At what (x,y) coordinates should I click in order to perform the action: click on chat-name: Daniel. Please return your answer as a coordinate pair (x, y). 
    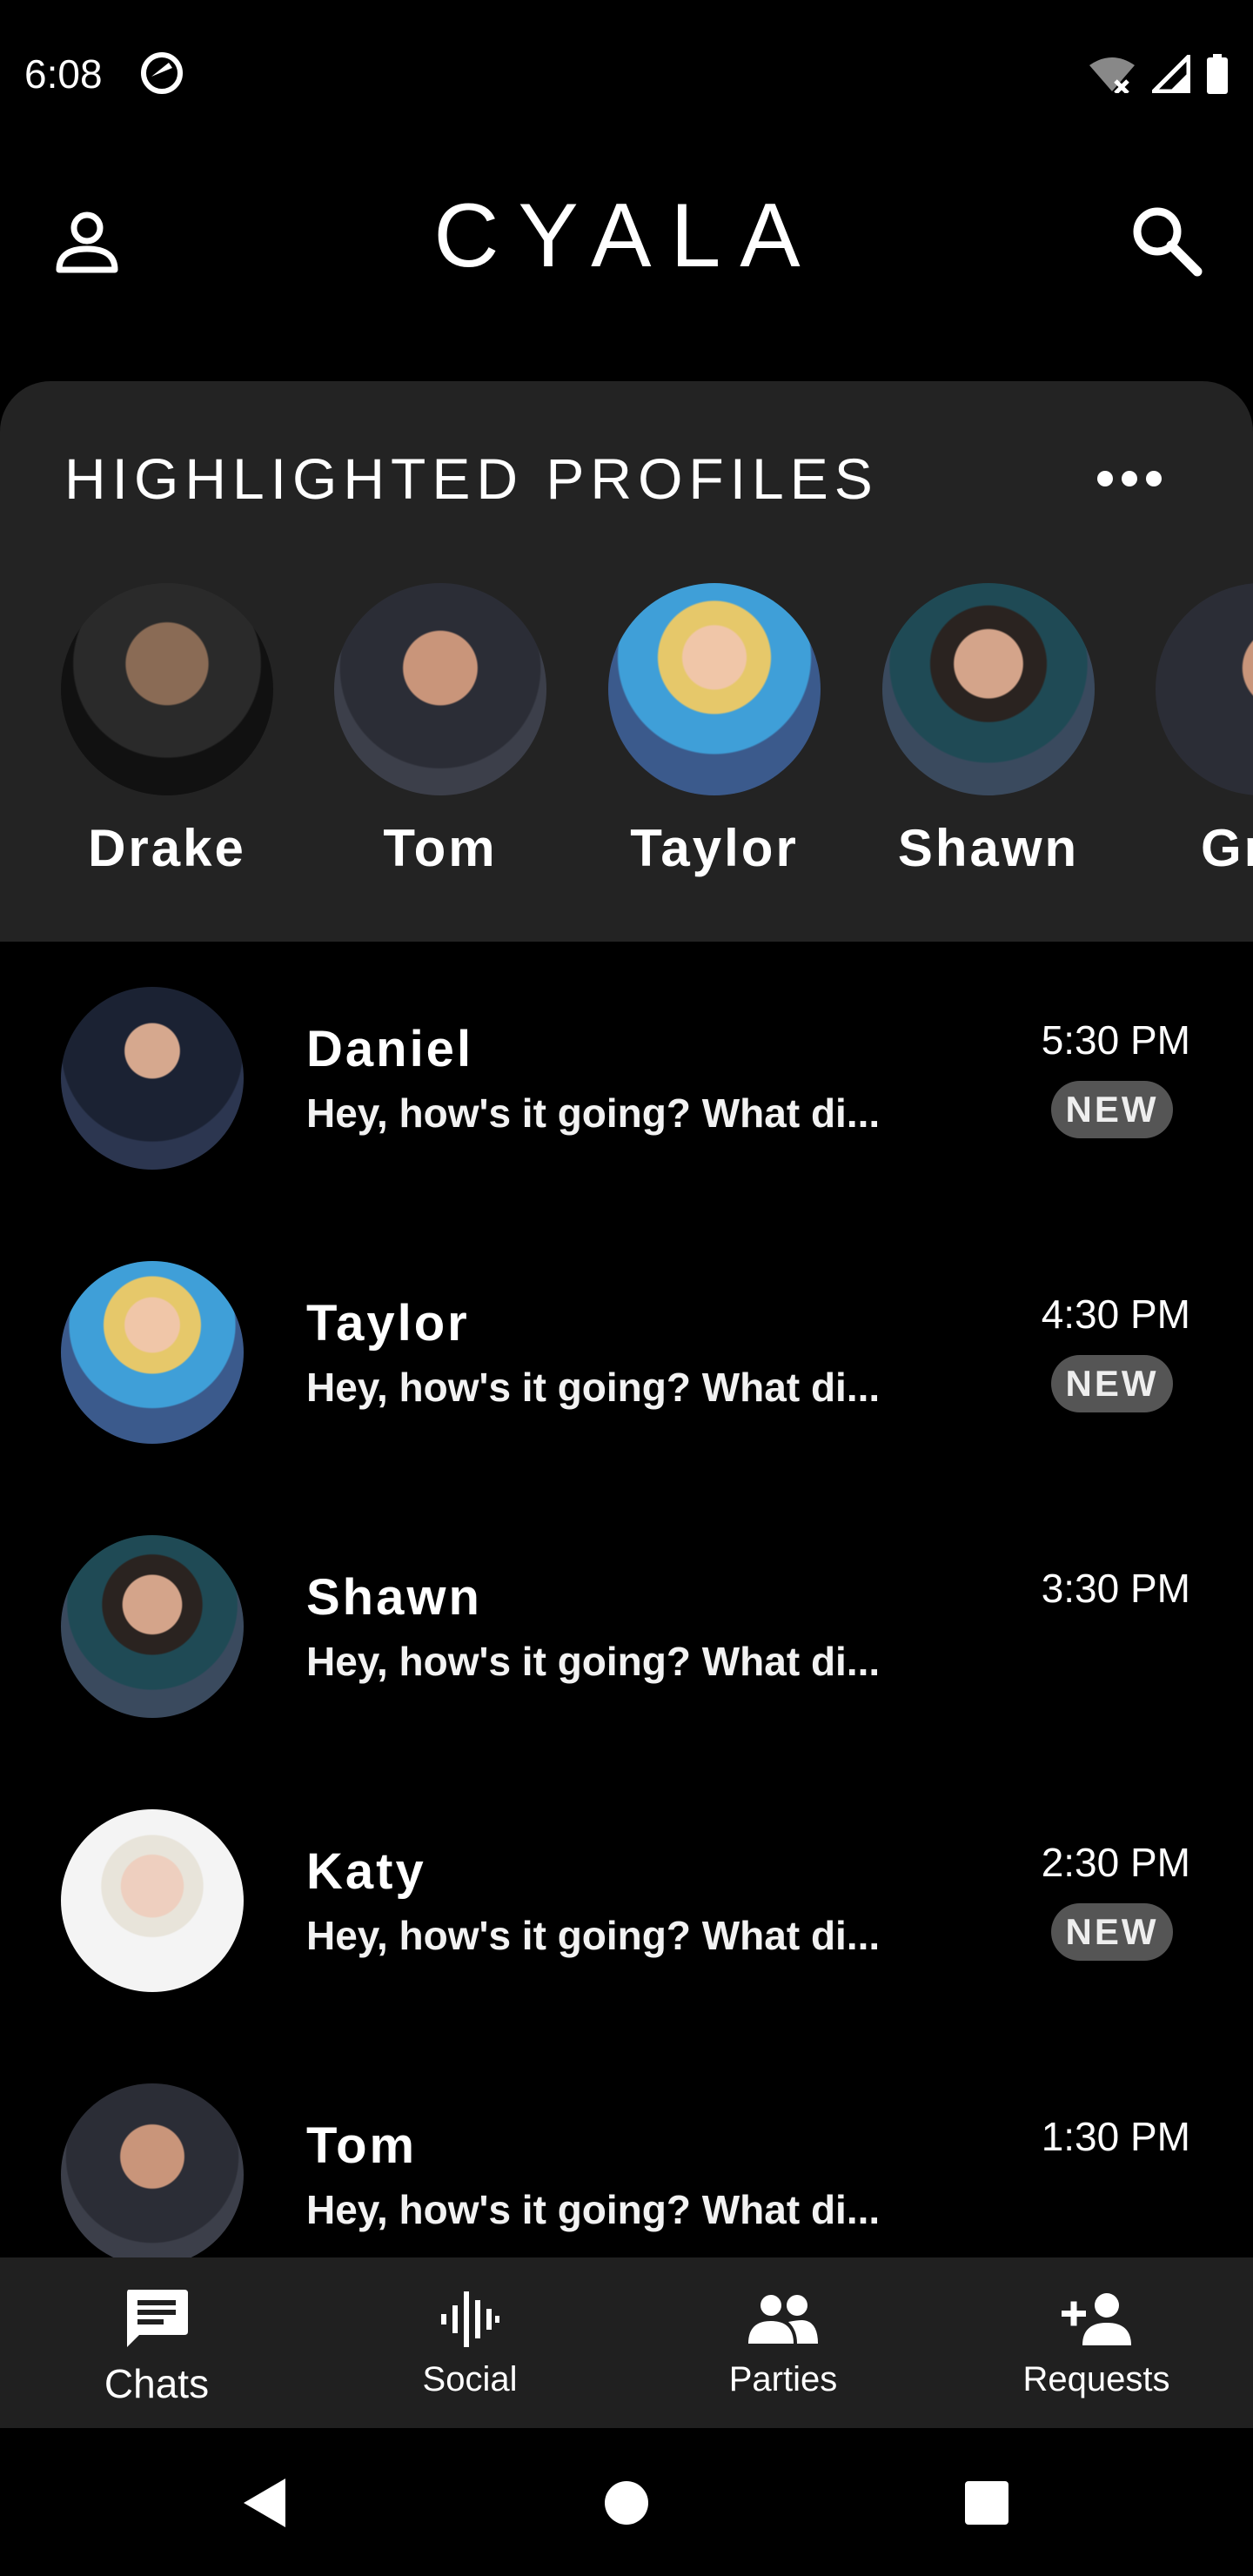
    Looking at the image, I should click on (390, 1049).